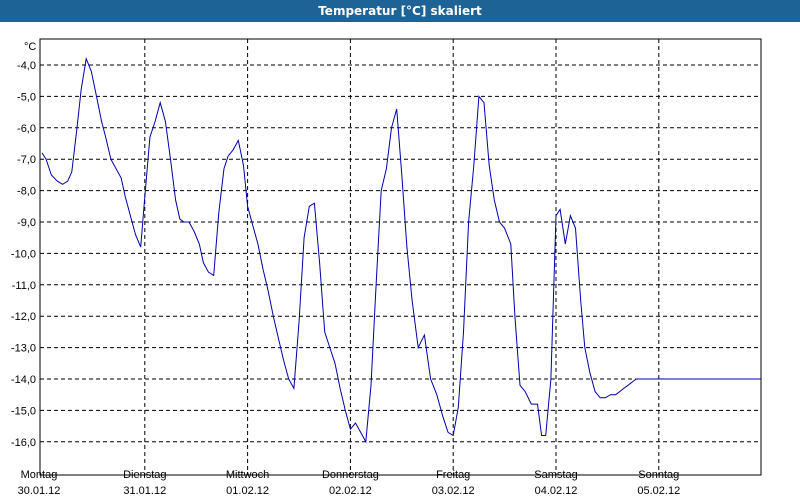 The width and height of the screenshot is (800, 500). I want to click on y-tick-label: -15,0, so click(23, 411).